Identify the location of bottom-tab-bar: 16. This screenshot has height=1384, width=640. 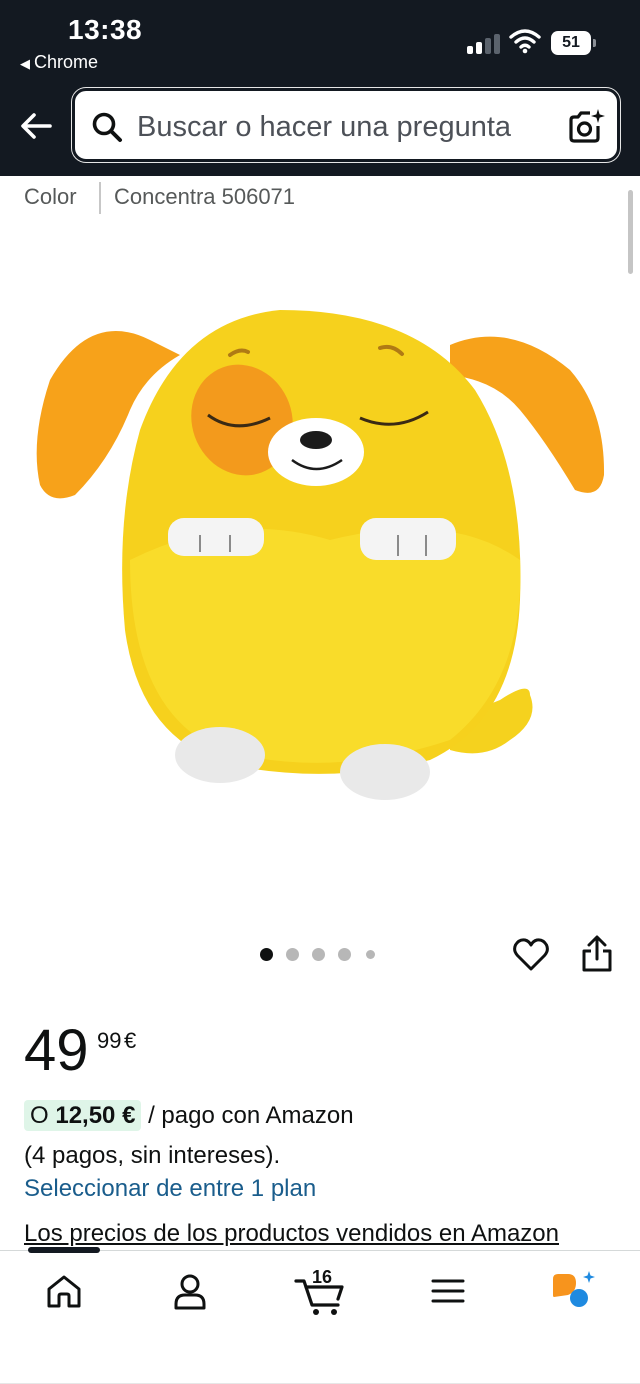
(320, 1315).